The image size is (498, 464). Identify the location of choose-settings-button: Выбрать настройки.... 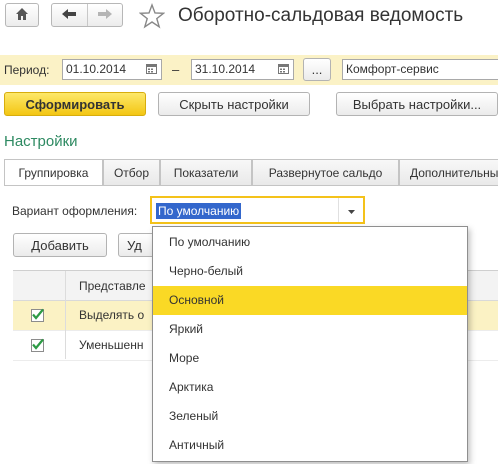
(417, 104).